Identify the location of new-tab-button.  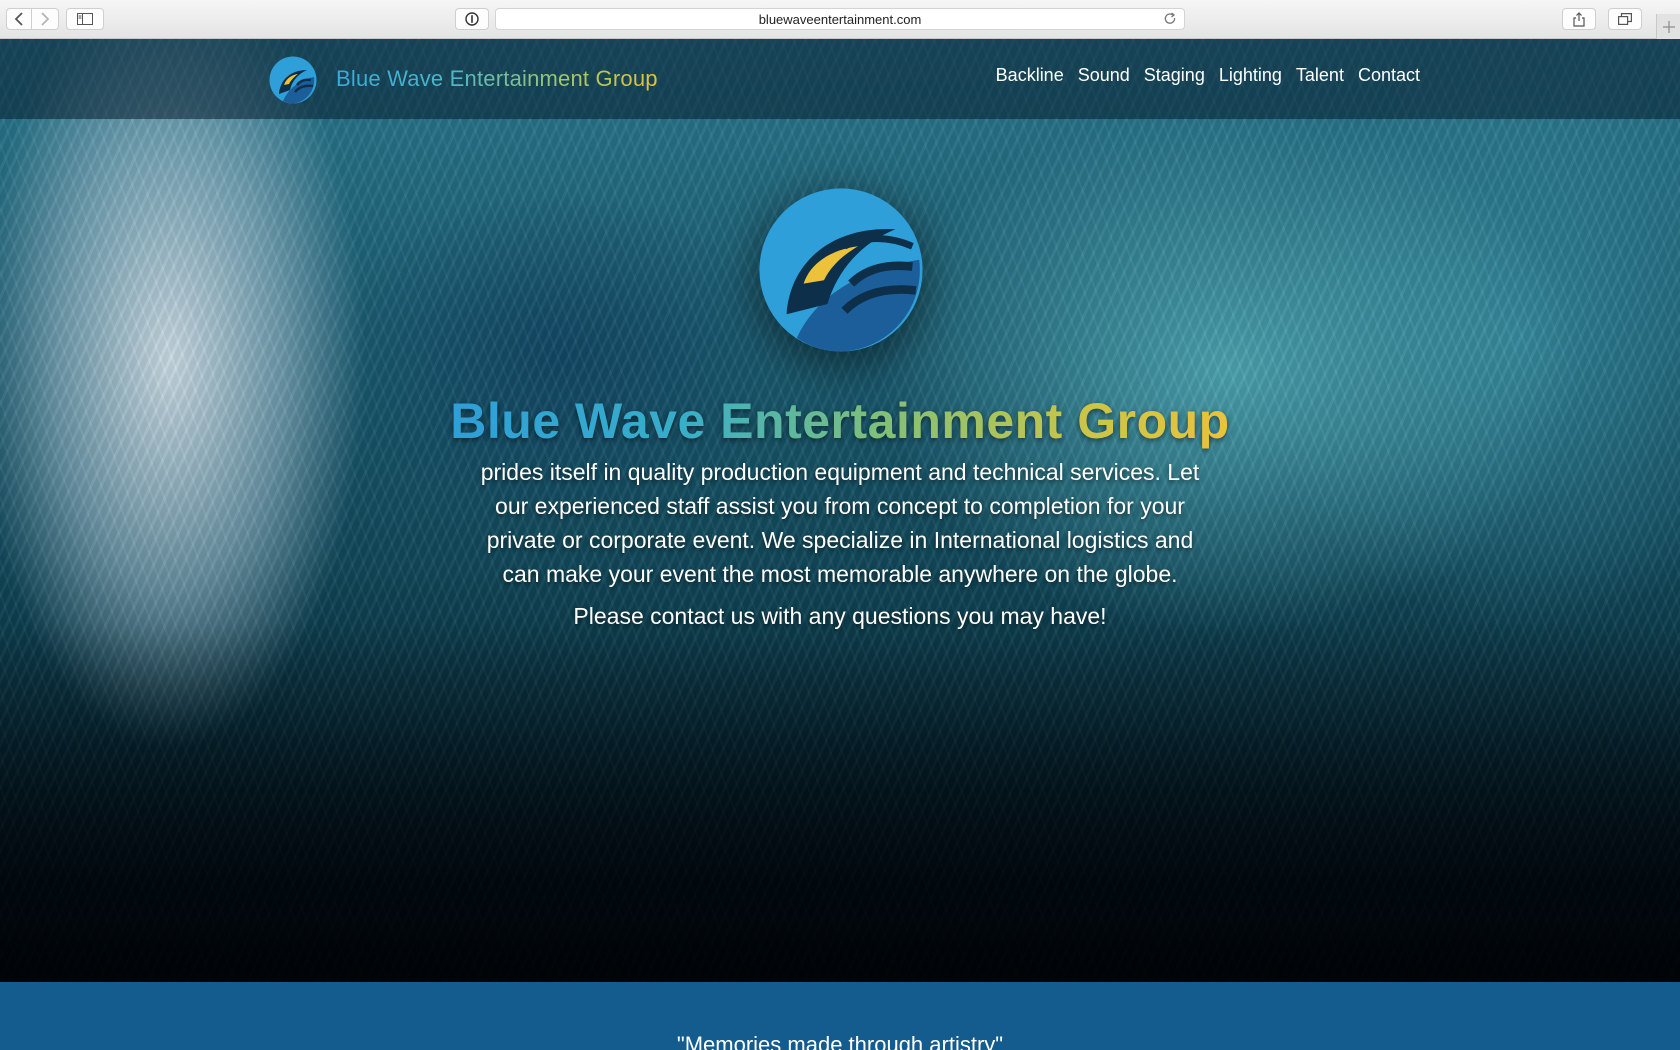
(1668, 26).